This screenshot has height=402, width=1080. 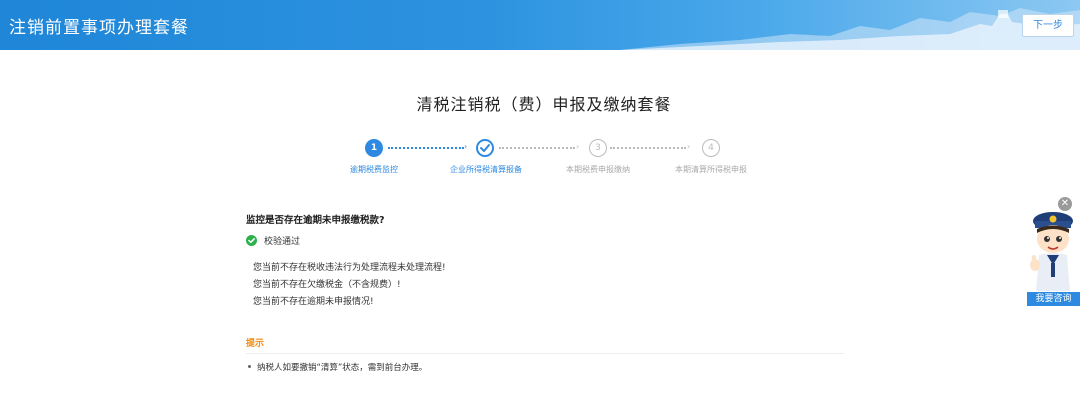 I want to click on step-1-label: 逾期税费监控, so click(x=374, y=169).